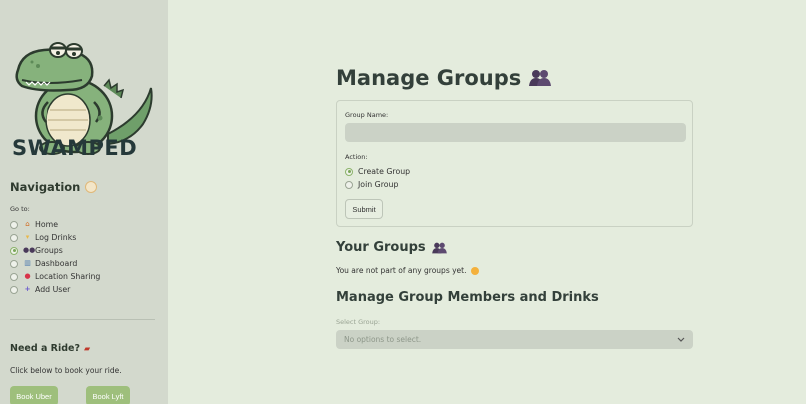 This screenshot has height=404, width=806. I want to click on sidebar-item-dashboard: ▥ Dashboard, so click(55, 263).